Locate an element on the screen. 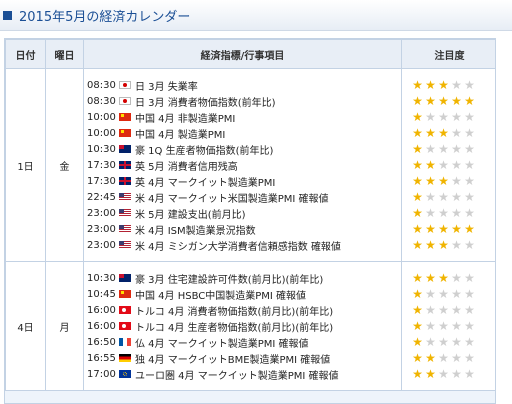 The height and width of the screenshot is (404, 512). us-flag-icon is located at coordinates (125, 197).